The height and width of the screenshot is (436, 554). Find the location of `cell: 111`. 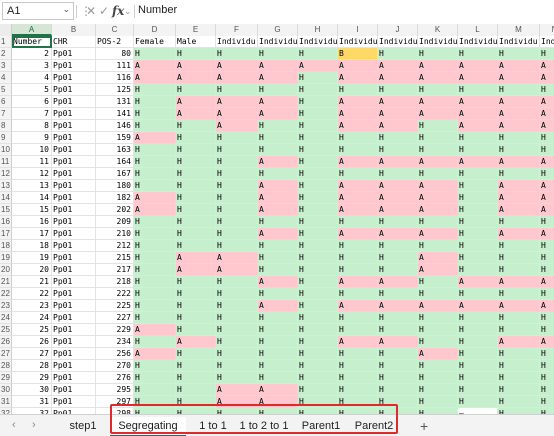

cell: 111 is located at coordinates (115, 66).